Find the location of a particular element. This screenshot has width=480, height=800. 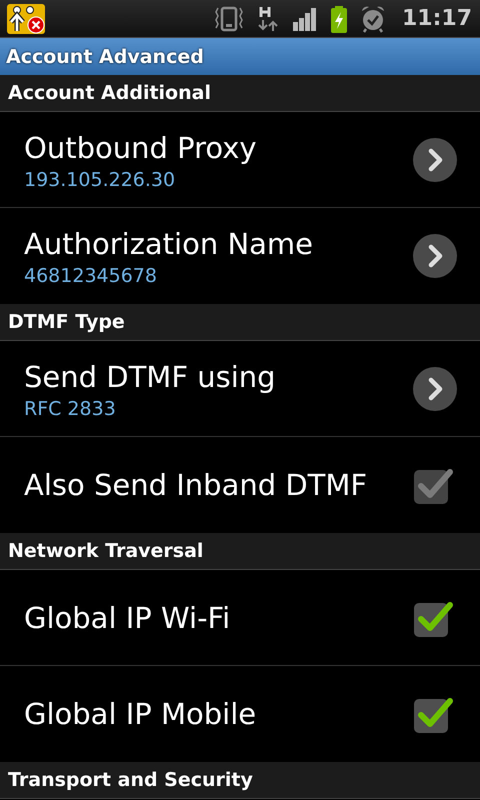

preference-row: Global IP Mobile is located at coordinates (240, 714).